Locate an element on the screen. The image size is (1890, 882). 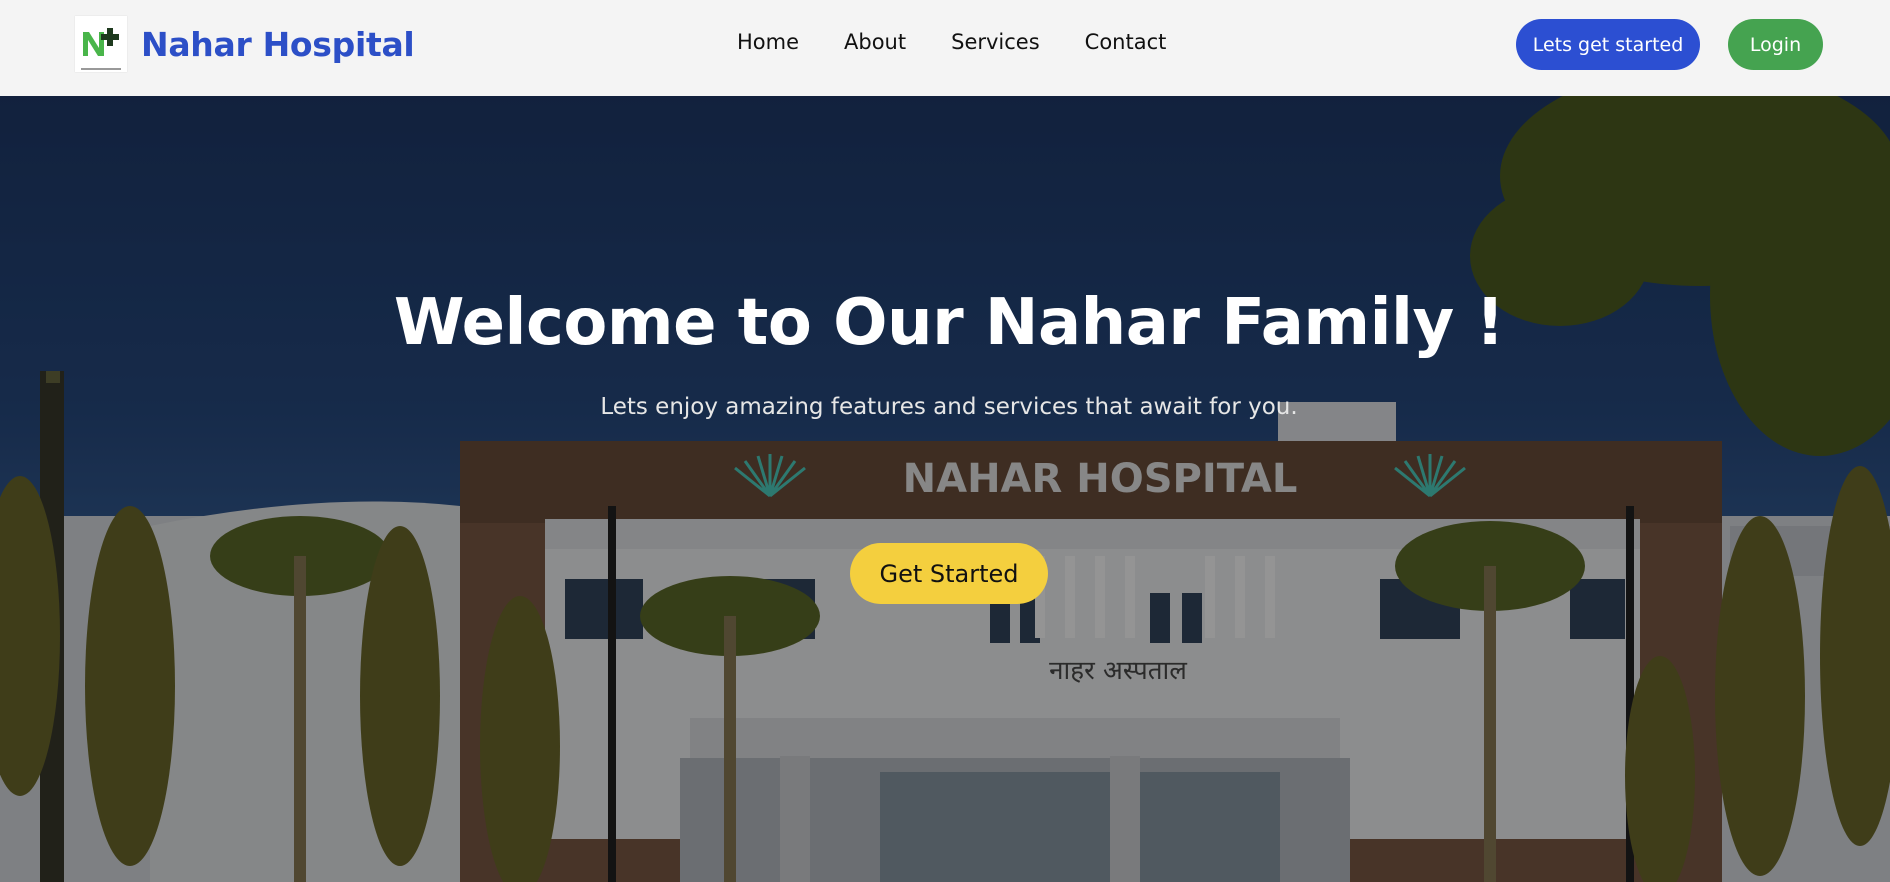
hero-title: Welcome to Our Nahar Family ! is located at coordinates (949, 323).